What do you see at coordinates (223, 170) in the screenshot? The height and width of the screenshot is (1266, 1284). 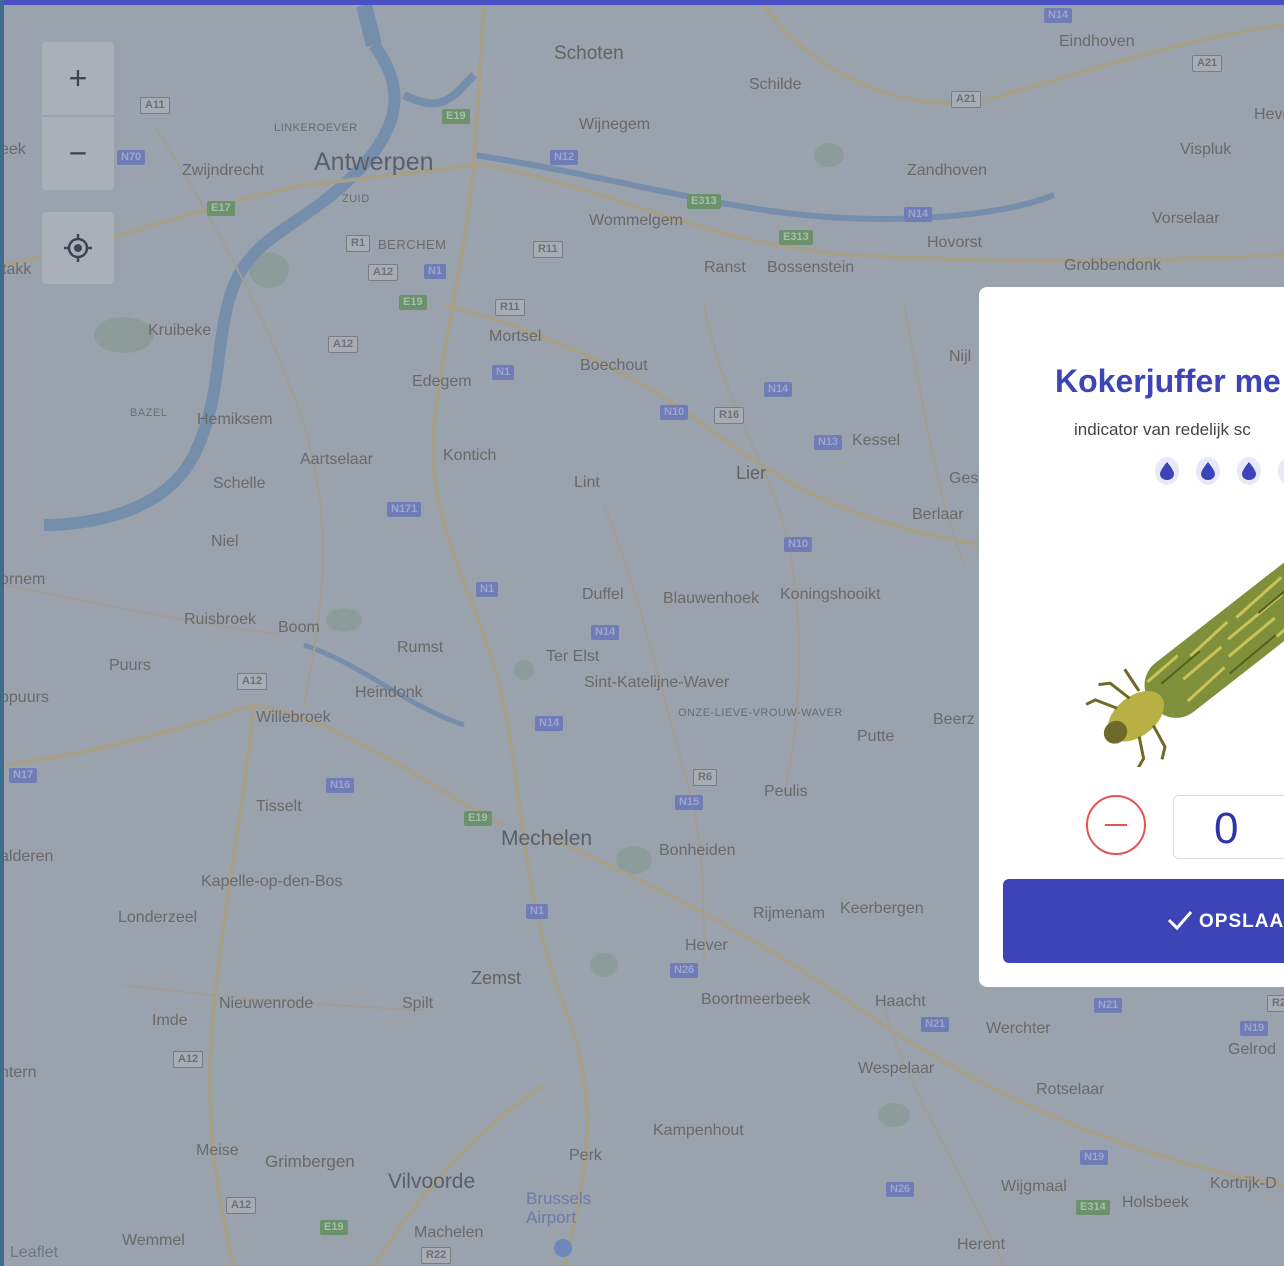 I see `place-label: Zwijndrecht` at bounding box center [223, 170].